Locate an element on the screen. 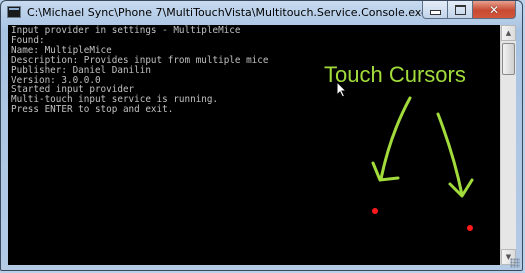  annotation-arrows is located at coordinates (422, 147).